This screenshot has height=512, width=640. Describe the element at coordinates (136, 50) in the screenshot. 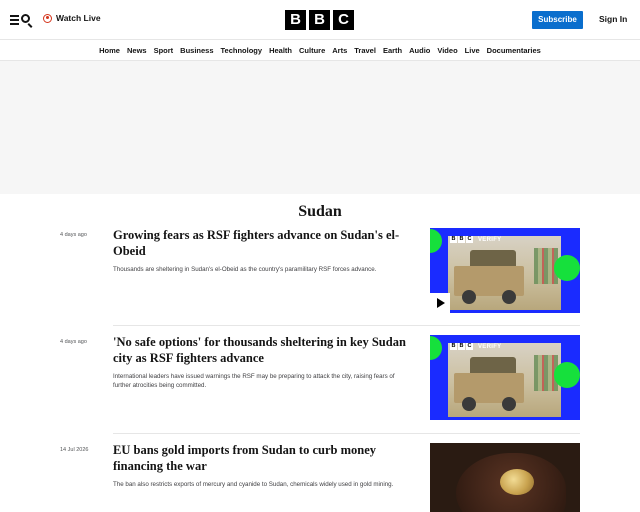

I see `nav-item-news: News` at that location.